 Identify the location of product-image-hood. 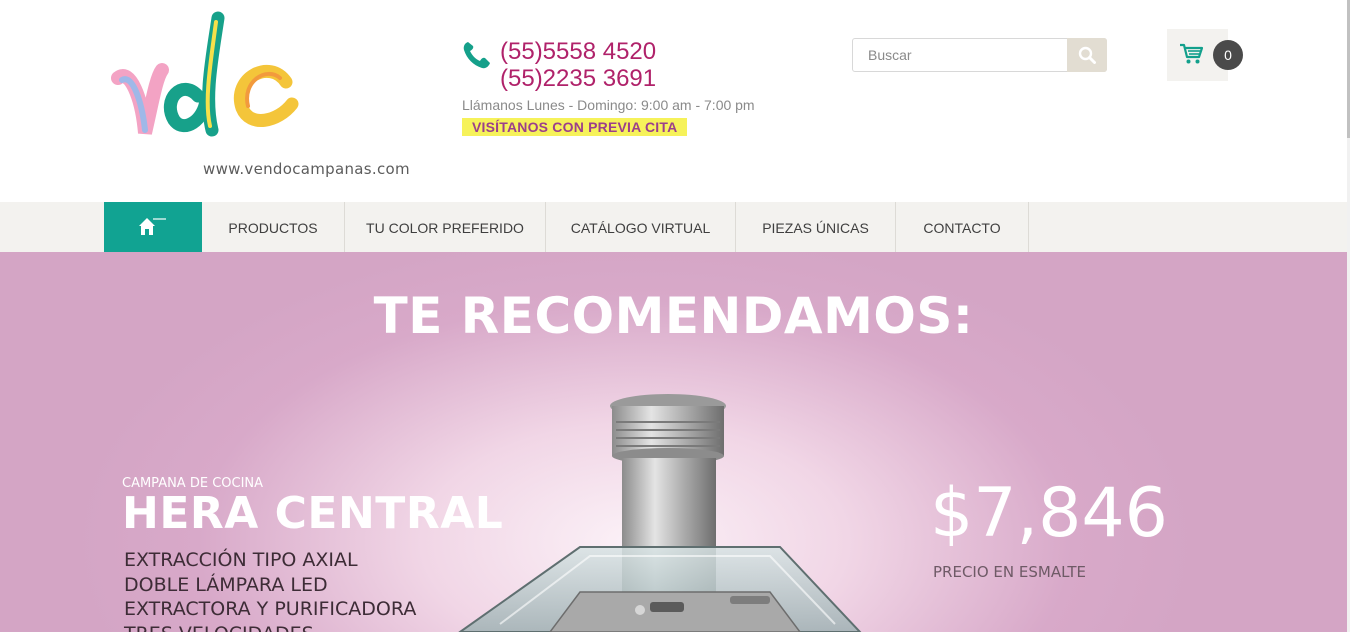
(660, 513).